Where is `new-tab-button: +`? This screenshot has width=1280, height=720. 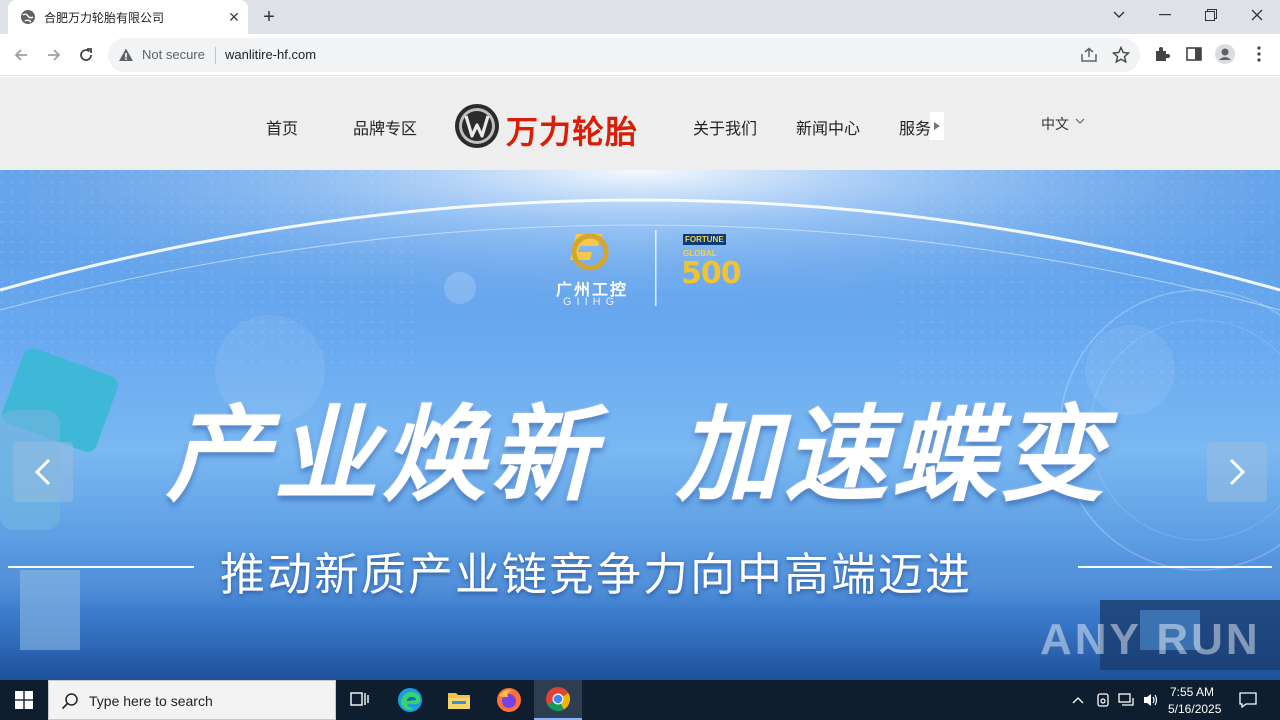
new-tab-button: + is located at coordinates (269, 17).